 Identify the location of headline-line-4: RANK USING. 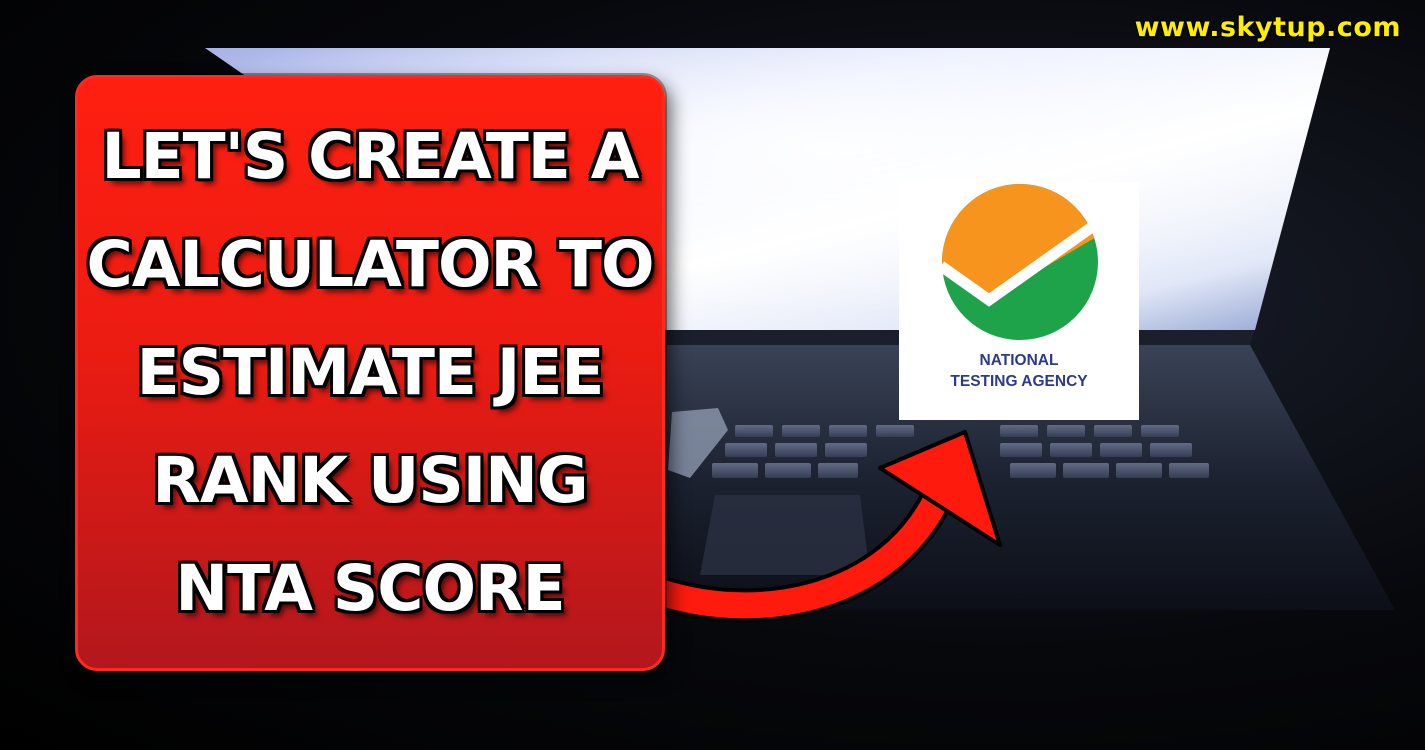
(370, 480).